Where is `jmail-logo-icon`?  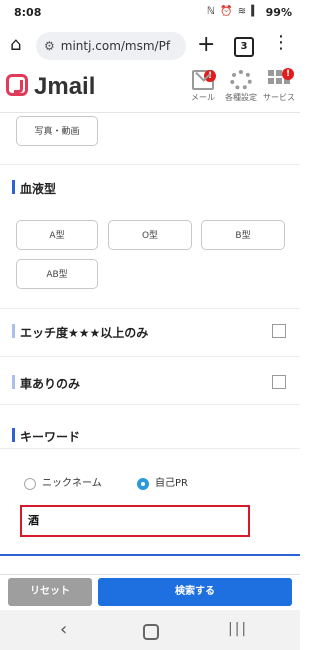
jmail-logo-icon is located at coordinates (17, 85).